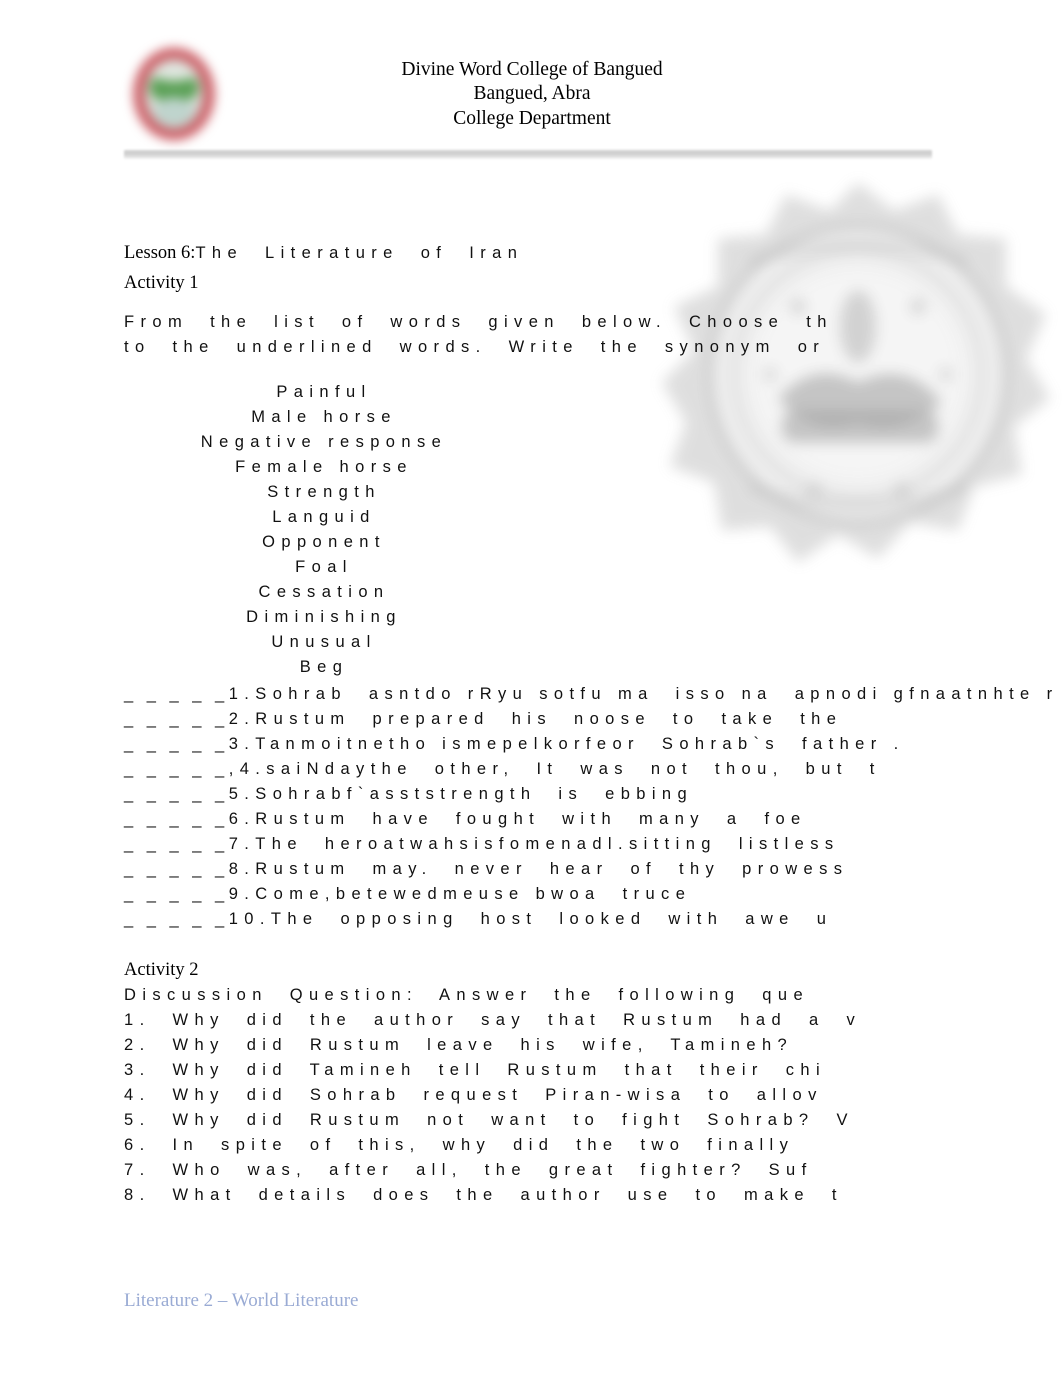  Describe the element at coordinates (324, 567) in the screenshot. I see `word-bank-item: Foal` at that location.